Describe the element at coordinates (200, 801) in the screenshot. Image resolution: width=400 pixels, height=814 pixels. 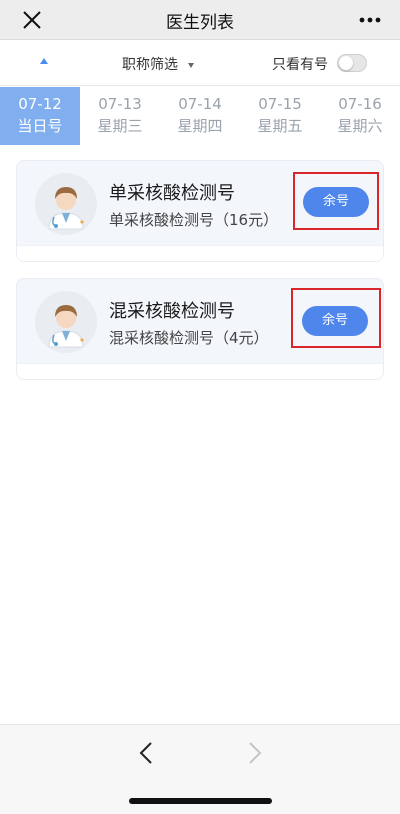
I see `home-indicator` at that location.